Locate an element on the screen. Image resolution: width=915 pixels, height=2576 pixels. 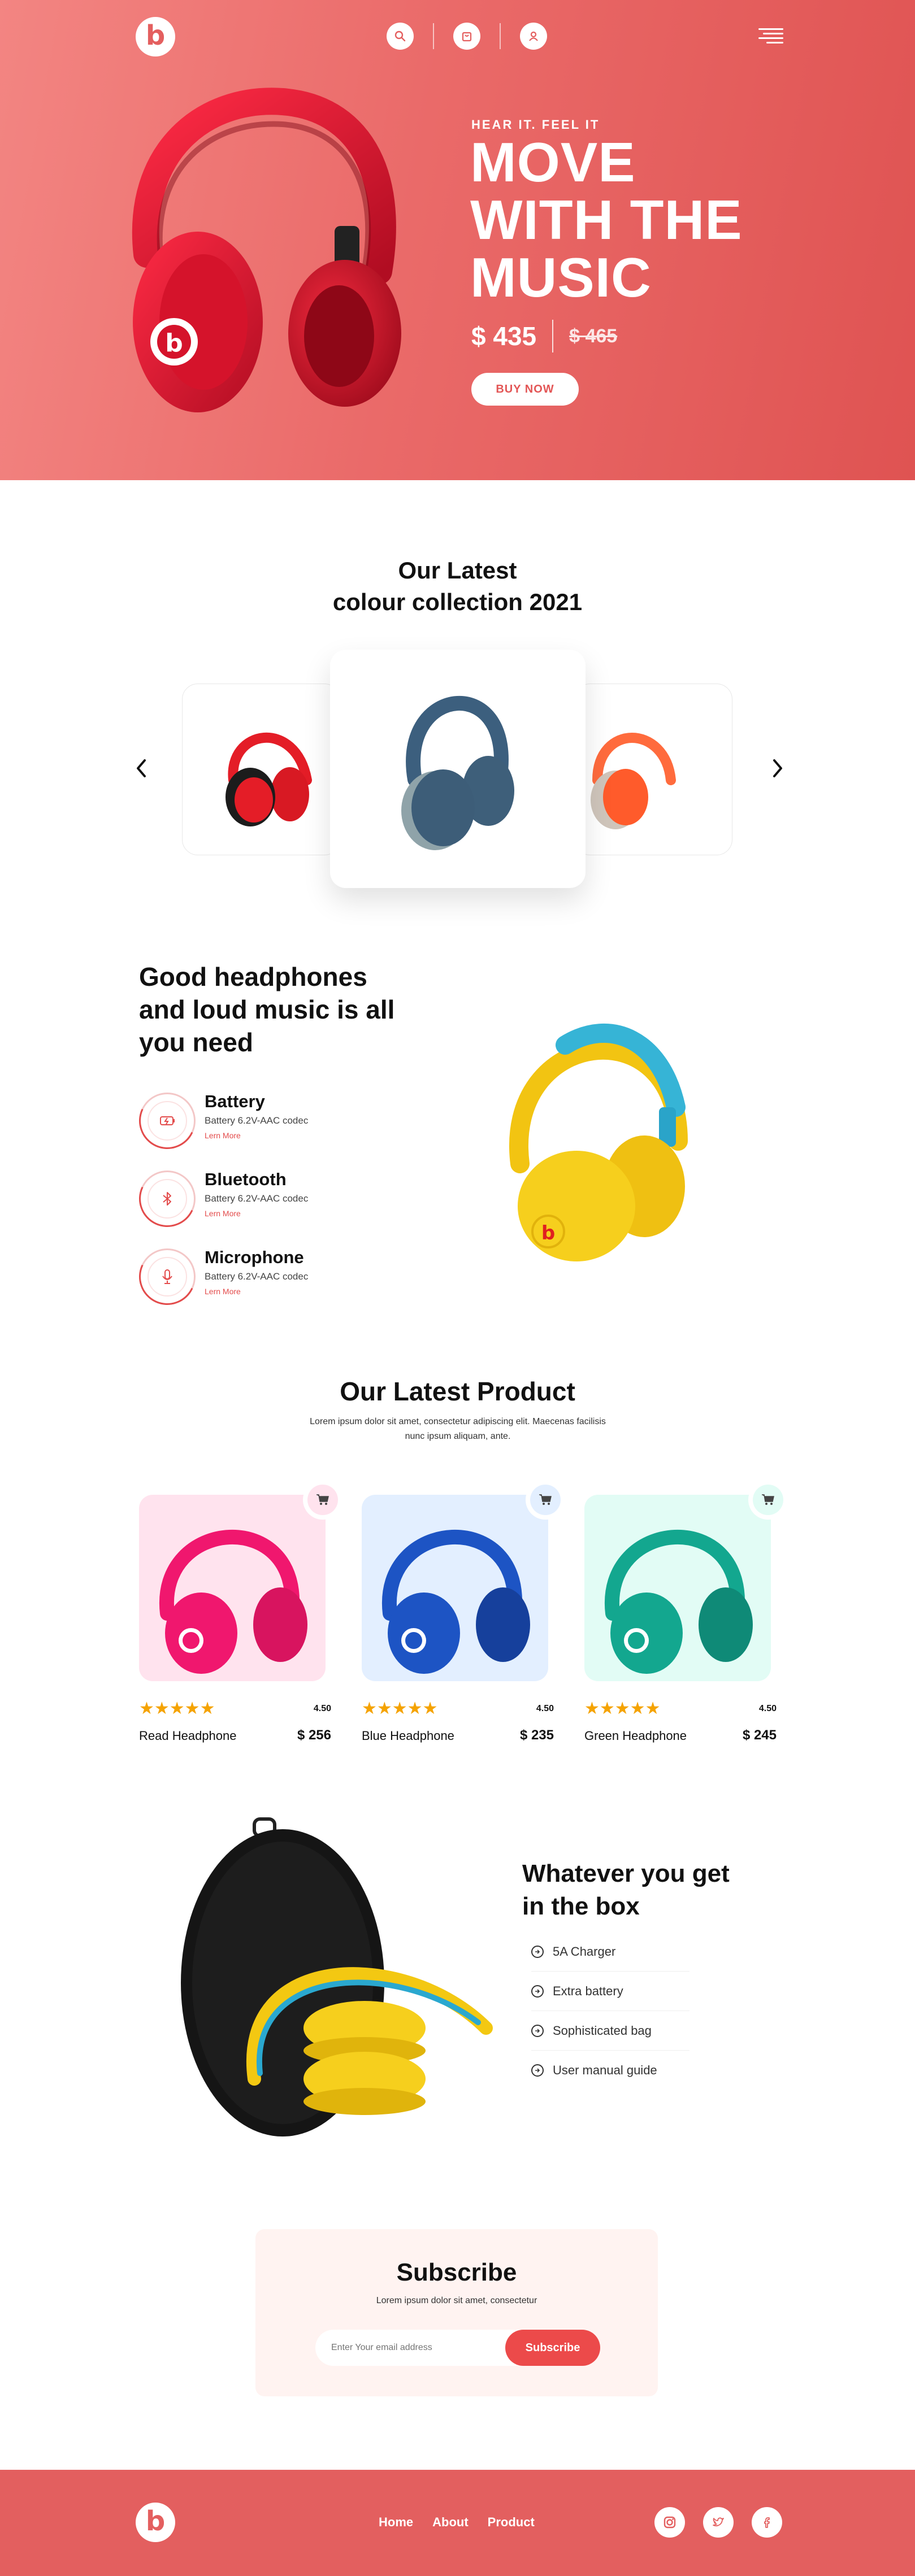
menu-icon is located at coordinates (771, 36).